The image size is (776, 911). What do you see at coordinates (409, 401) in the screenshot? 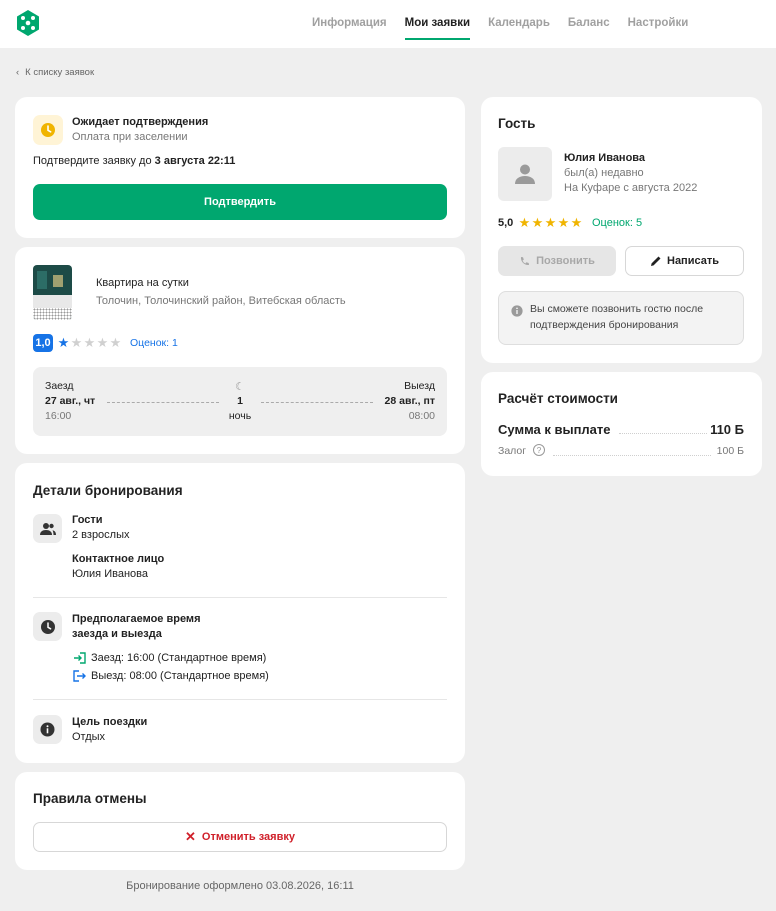
I see `checkout-date: 28 авг., пт` at bounding box center [409, 401].